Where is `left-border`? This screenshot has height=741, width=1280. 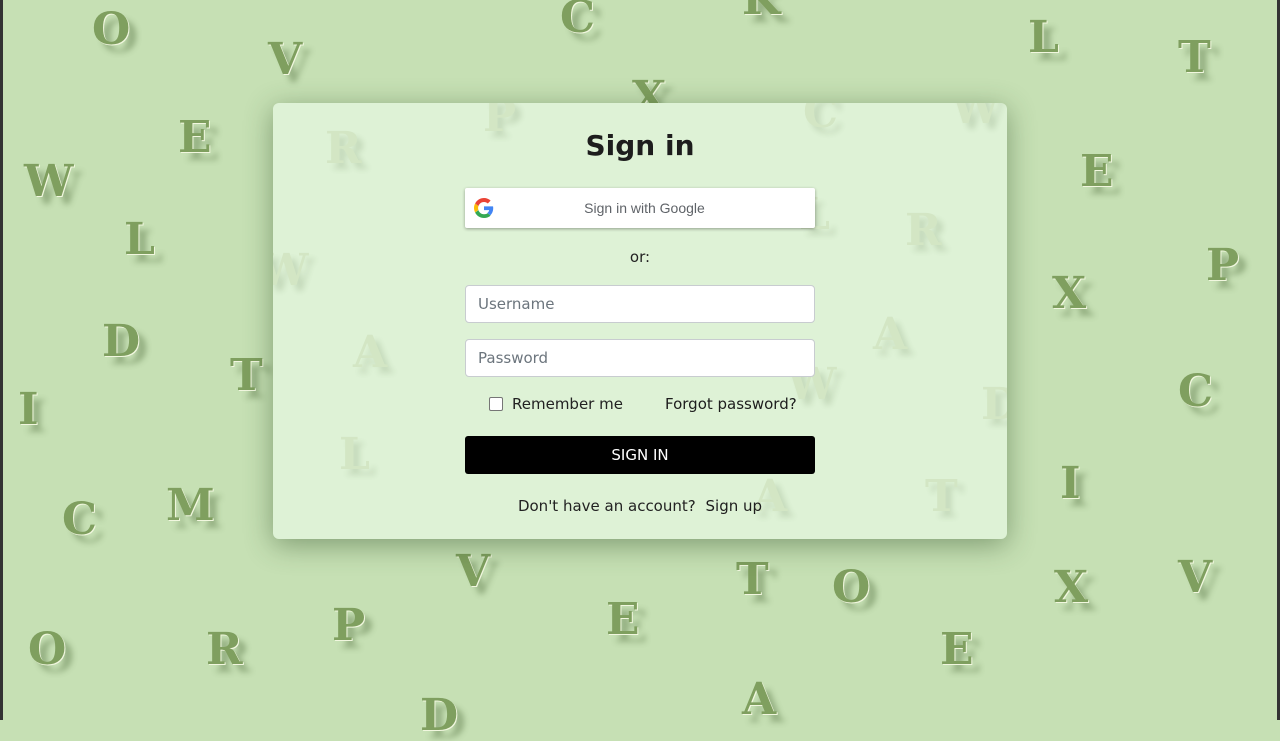 left-border is located at coordinates (1, 360).